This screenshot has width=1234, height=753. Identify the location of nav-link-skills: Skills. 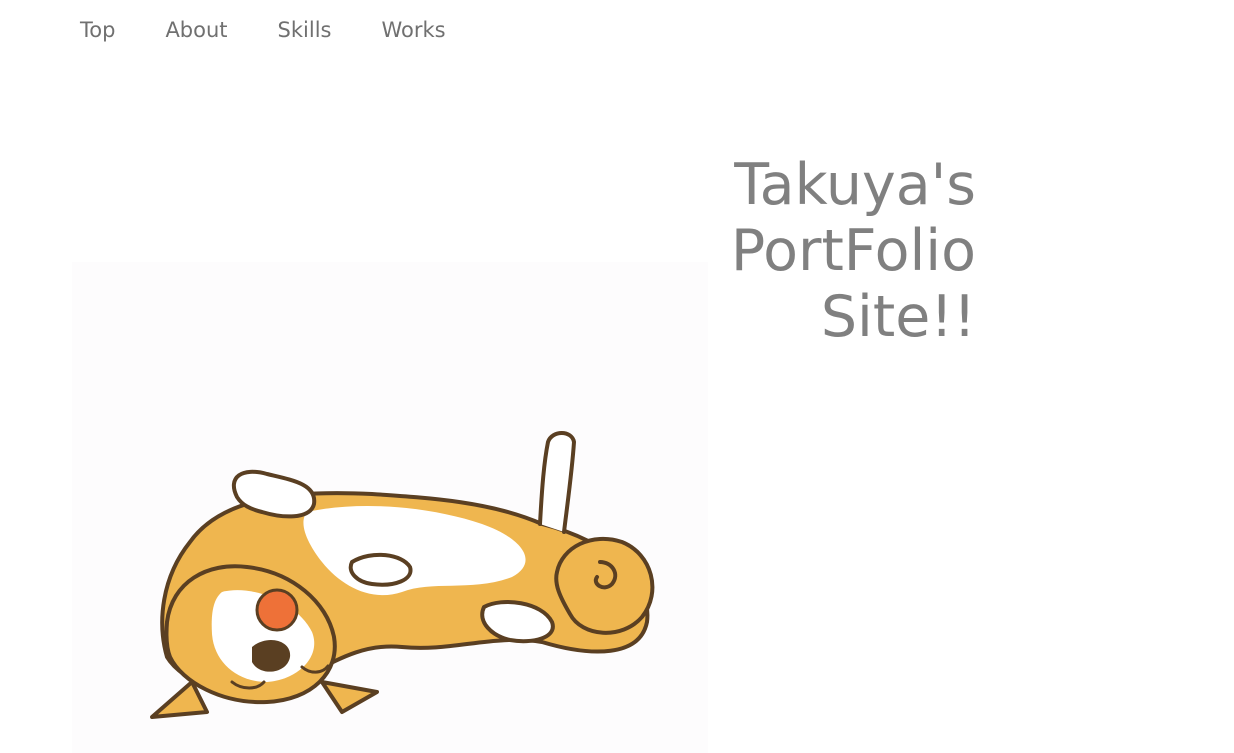
(305, 30).